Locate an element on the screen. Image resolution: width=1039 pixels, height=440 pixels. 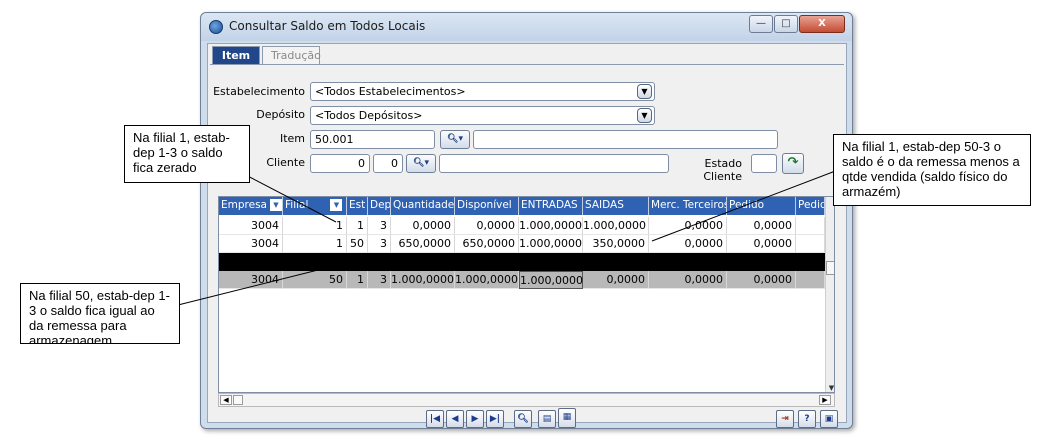
scroll-down-icon: ▼ is located at coordinates (830, 387).